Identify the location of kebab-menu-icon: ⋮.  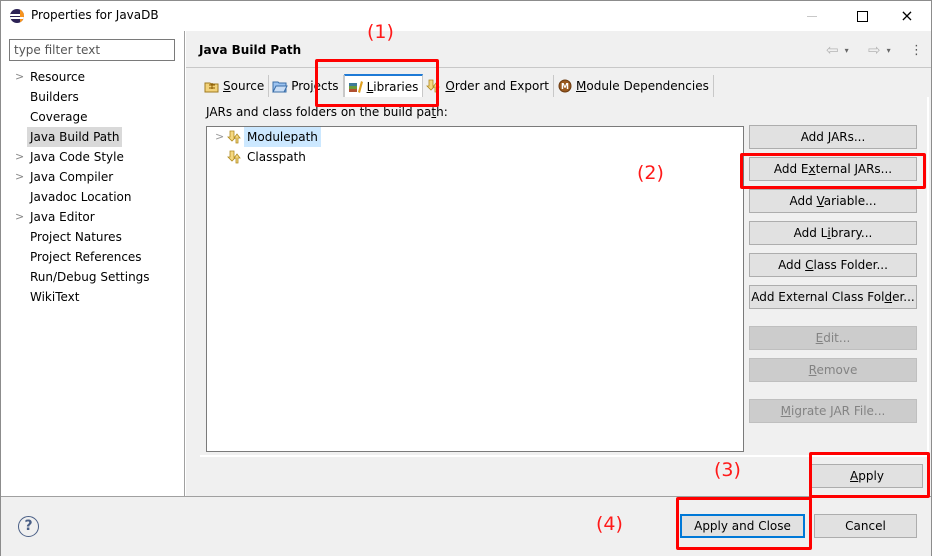
(916, 50).